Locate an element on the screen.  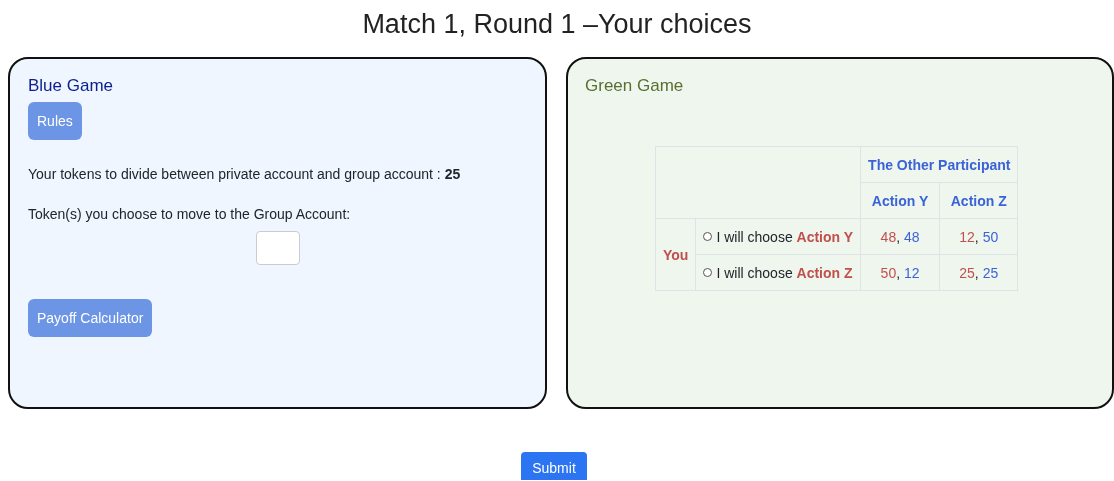
column-header: The Other Participant is located at coordinates (939, 164).